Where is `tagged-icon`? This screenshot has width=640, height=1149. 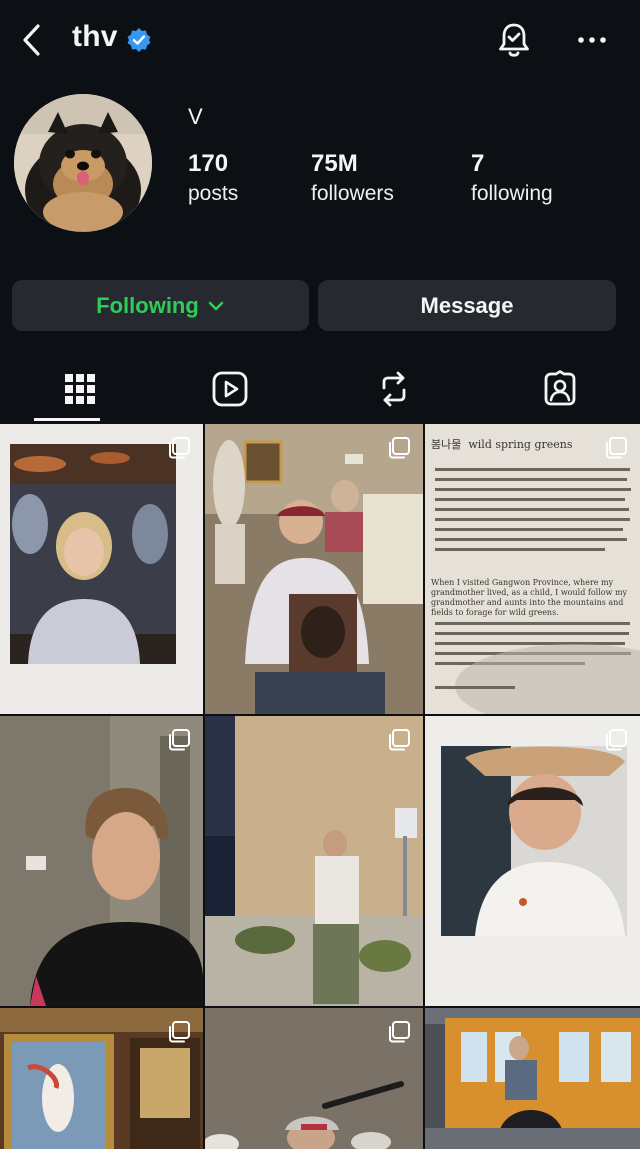 tagged-icon is located at coordinates (560, 388).